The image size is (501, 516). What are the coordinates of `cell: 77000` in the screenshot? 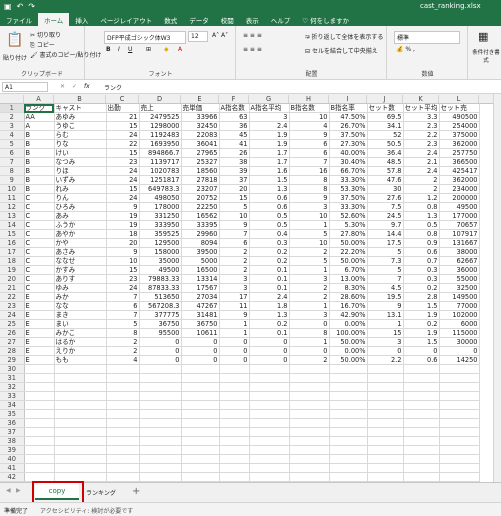 It's located at (459, 306).